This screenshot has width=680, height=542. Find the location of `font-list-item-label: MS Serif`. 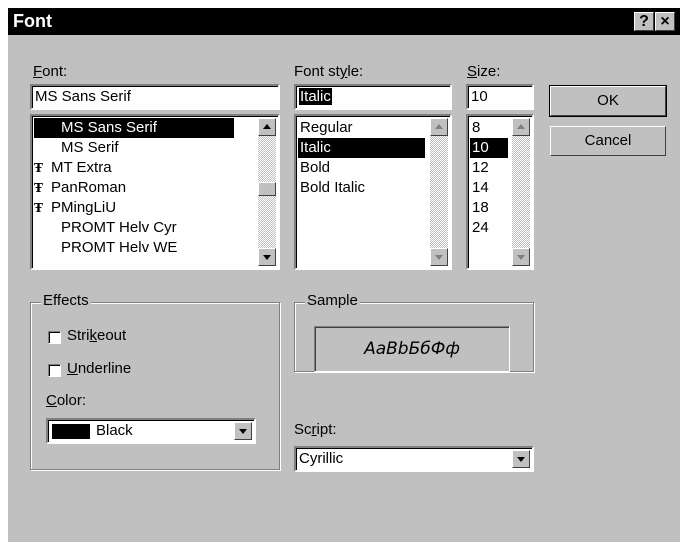

font-list-item-label: MS Serif is located at coordinates (90, 147).